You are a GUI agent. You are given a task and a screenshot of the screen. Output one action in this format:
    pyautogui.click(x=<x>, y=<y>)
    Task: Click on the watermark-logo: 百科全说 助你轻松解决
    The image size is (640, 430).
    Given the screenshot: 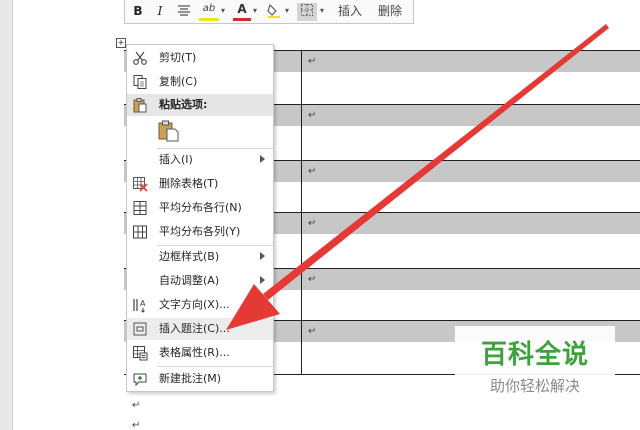 What is the action you would take?
    pyautogui.click(x=535, y=366)
    